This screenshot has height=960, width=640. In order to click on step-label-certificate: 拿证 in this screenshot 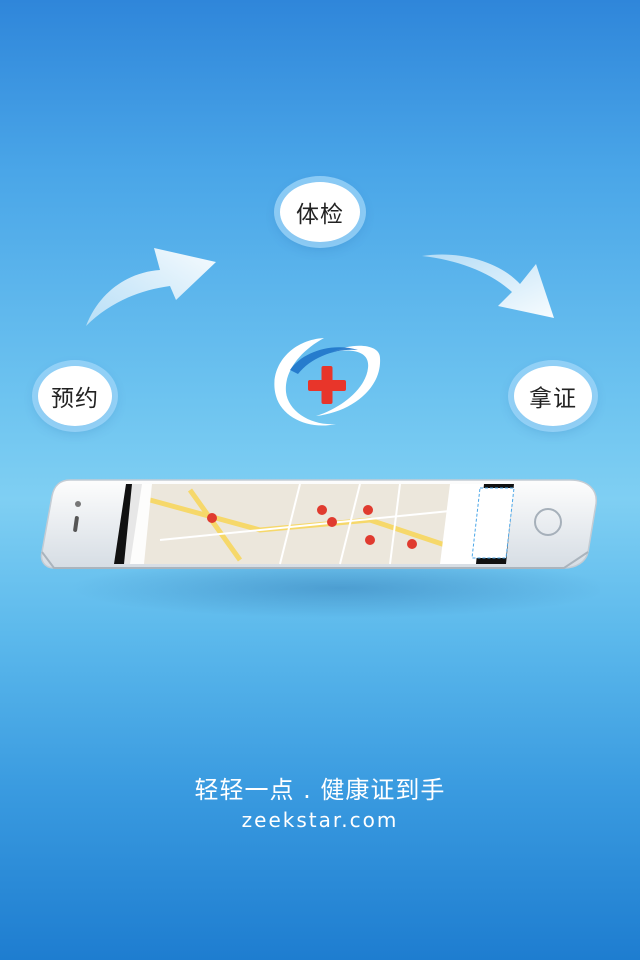, I will do `click(553, 399)`.